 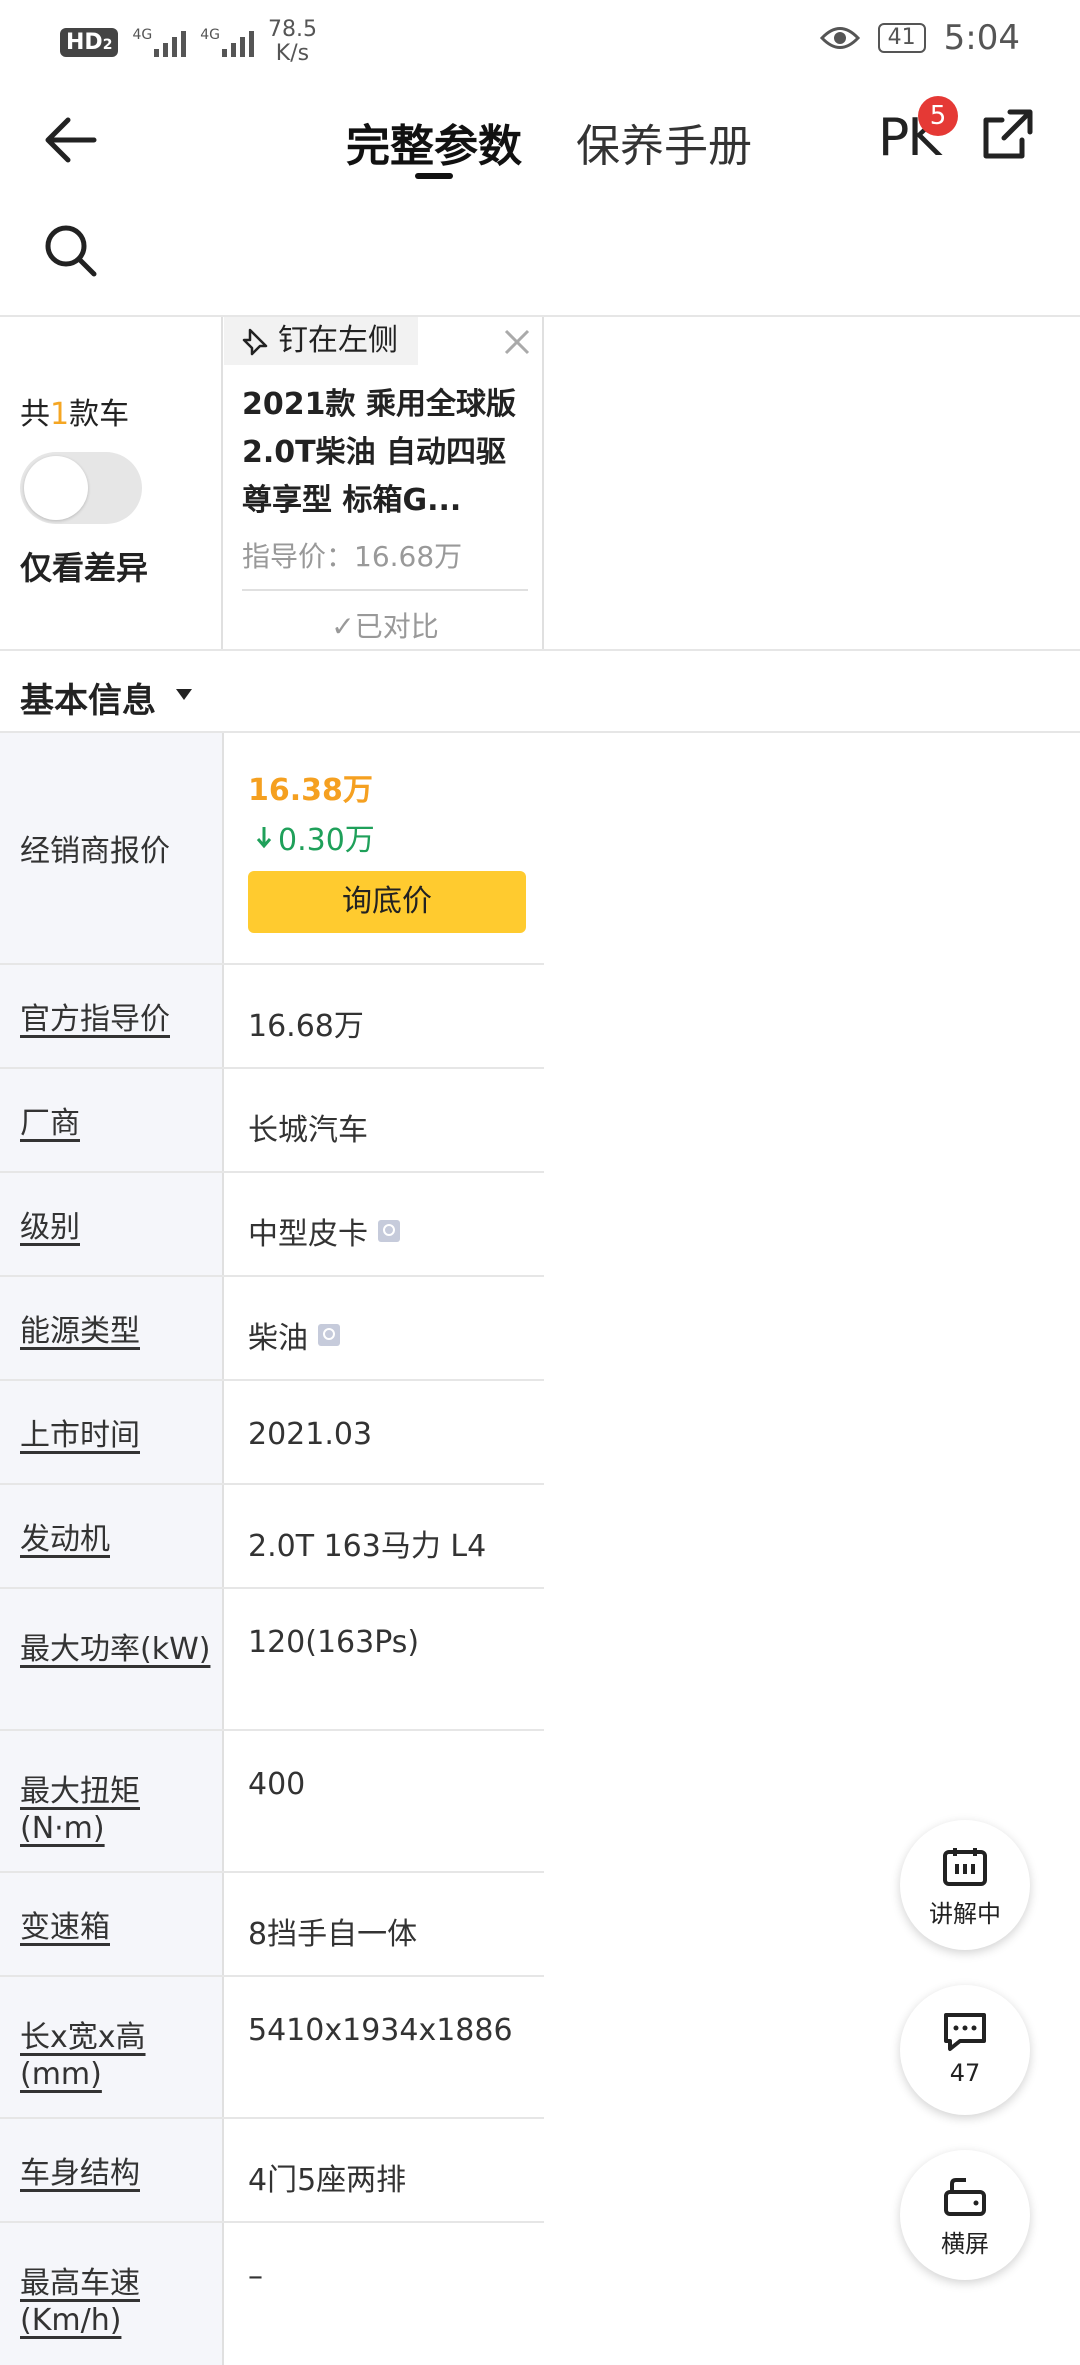 I want to click on rotate-screen-icon, so click(x=965, y=2197).